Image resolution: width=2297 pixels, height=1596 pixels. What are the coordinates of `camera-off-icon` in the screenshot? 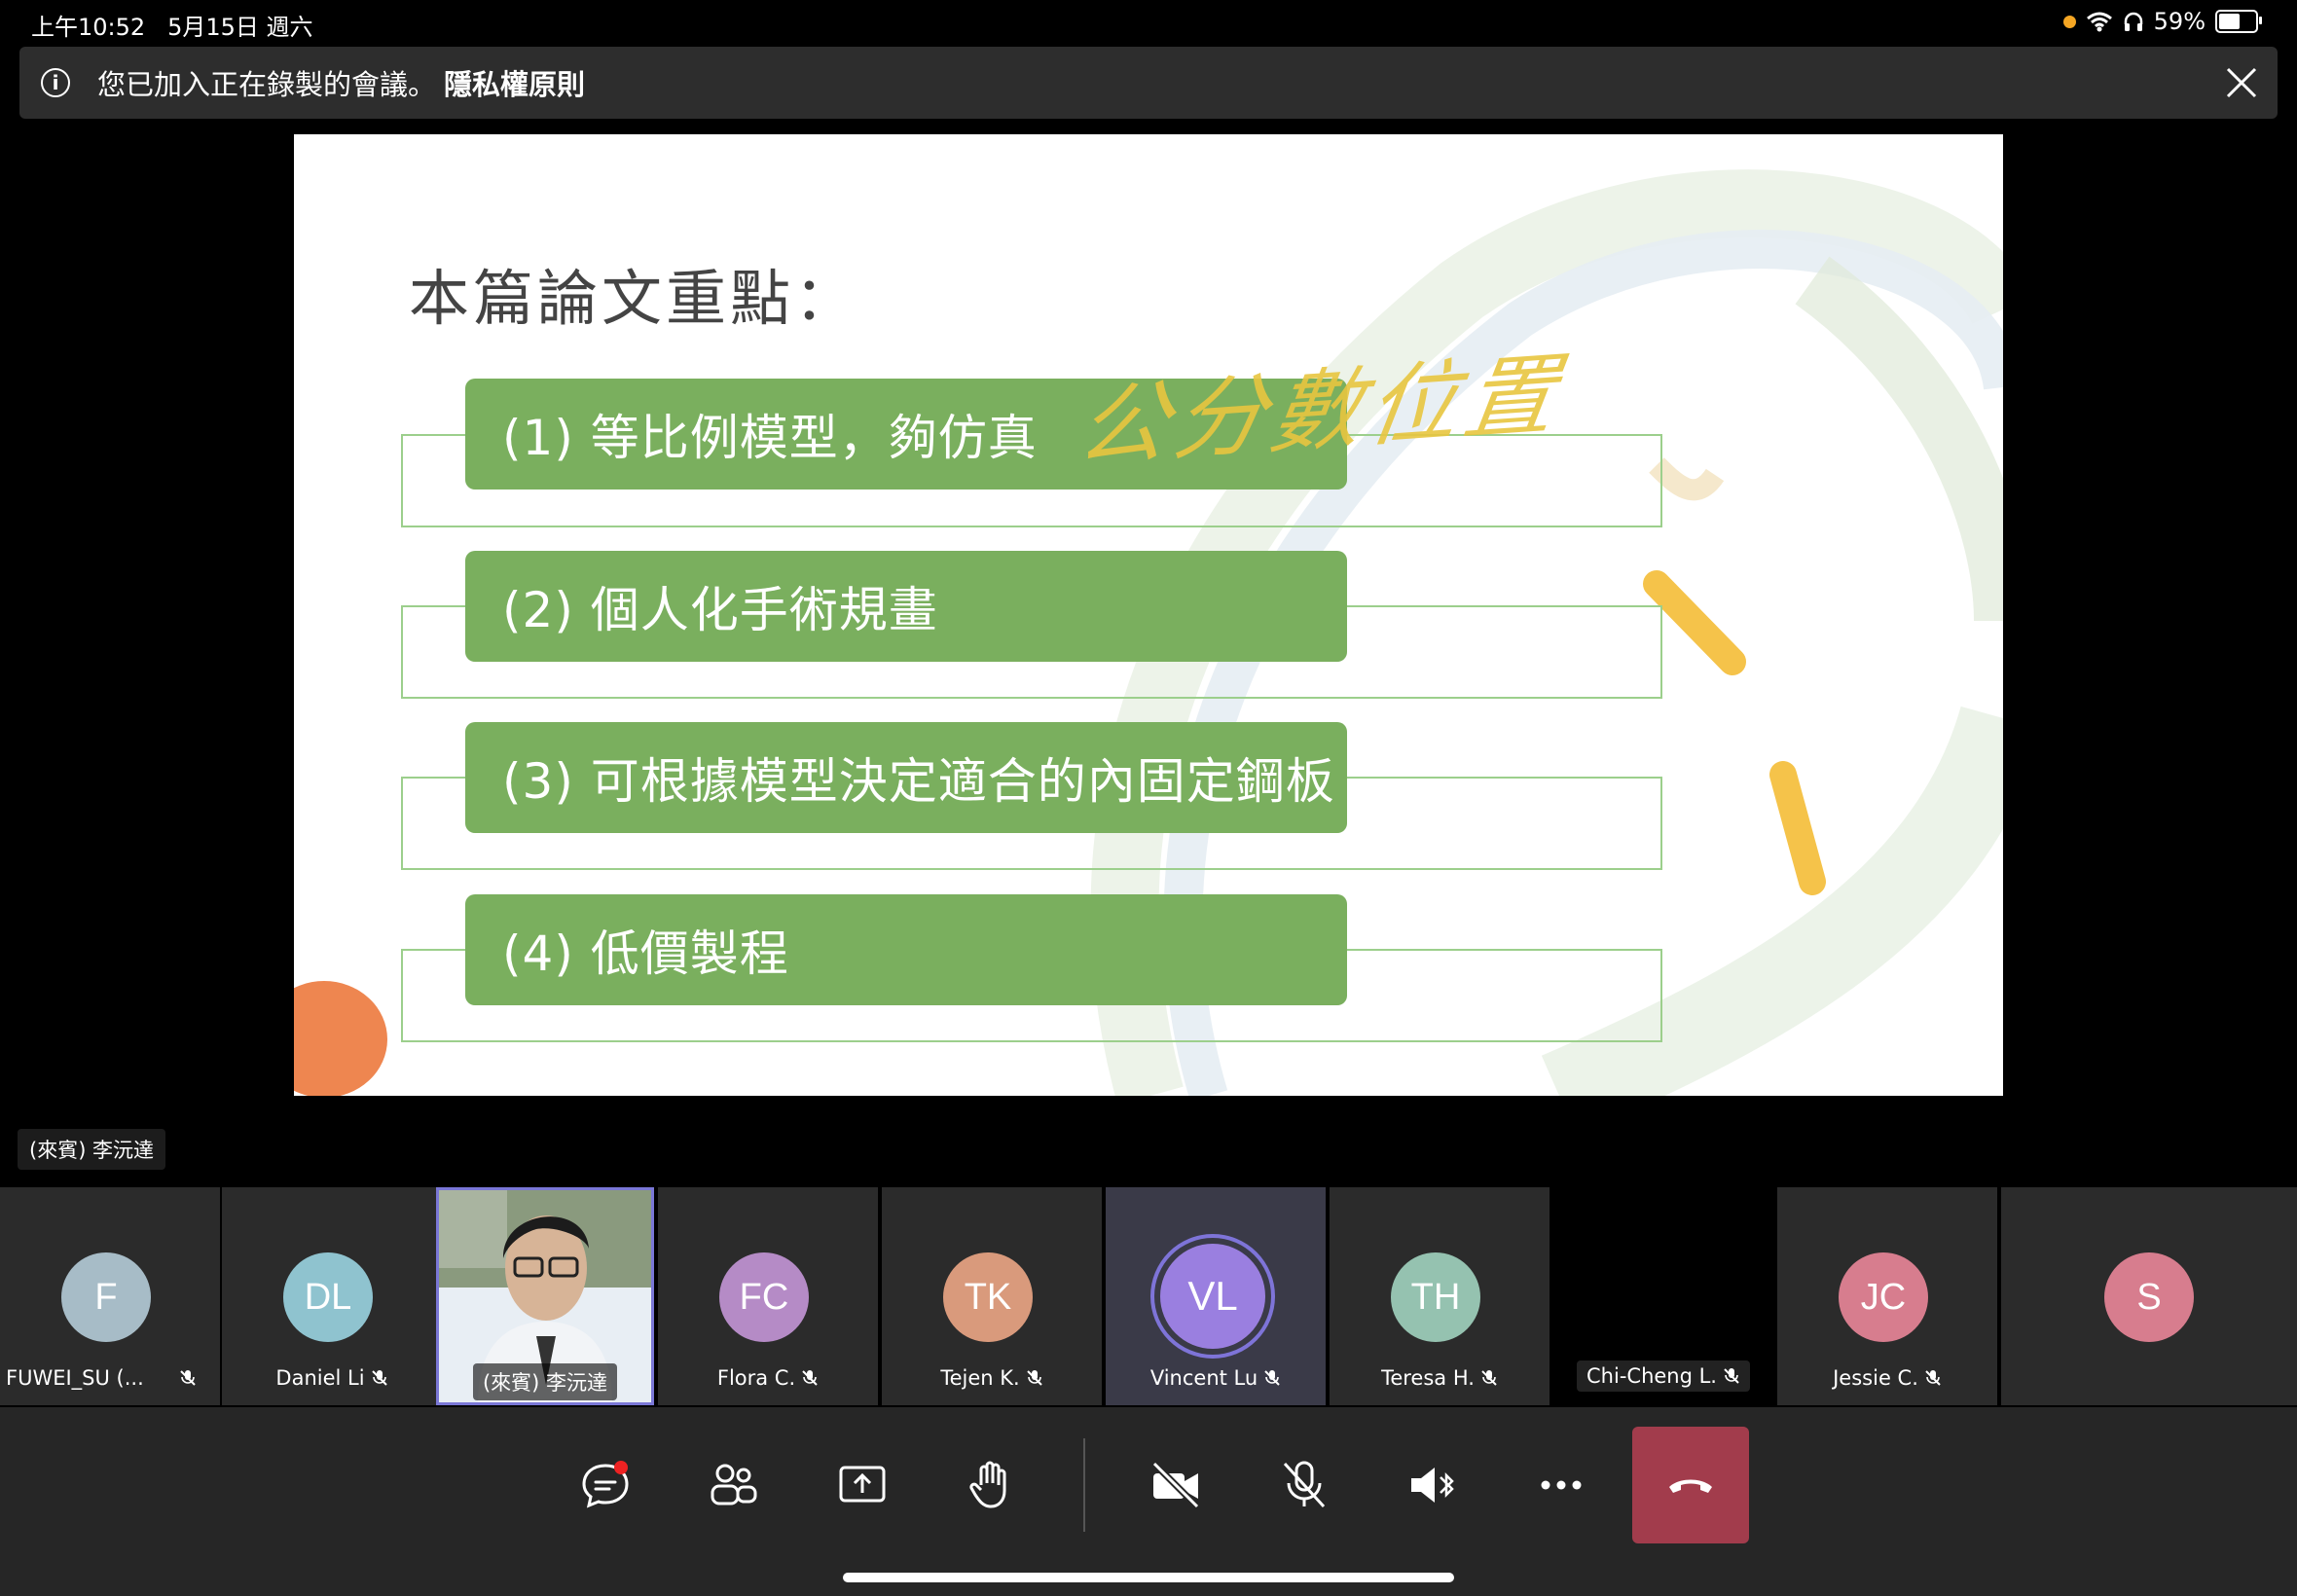 It's located at (1175, 1485).